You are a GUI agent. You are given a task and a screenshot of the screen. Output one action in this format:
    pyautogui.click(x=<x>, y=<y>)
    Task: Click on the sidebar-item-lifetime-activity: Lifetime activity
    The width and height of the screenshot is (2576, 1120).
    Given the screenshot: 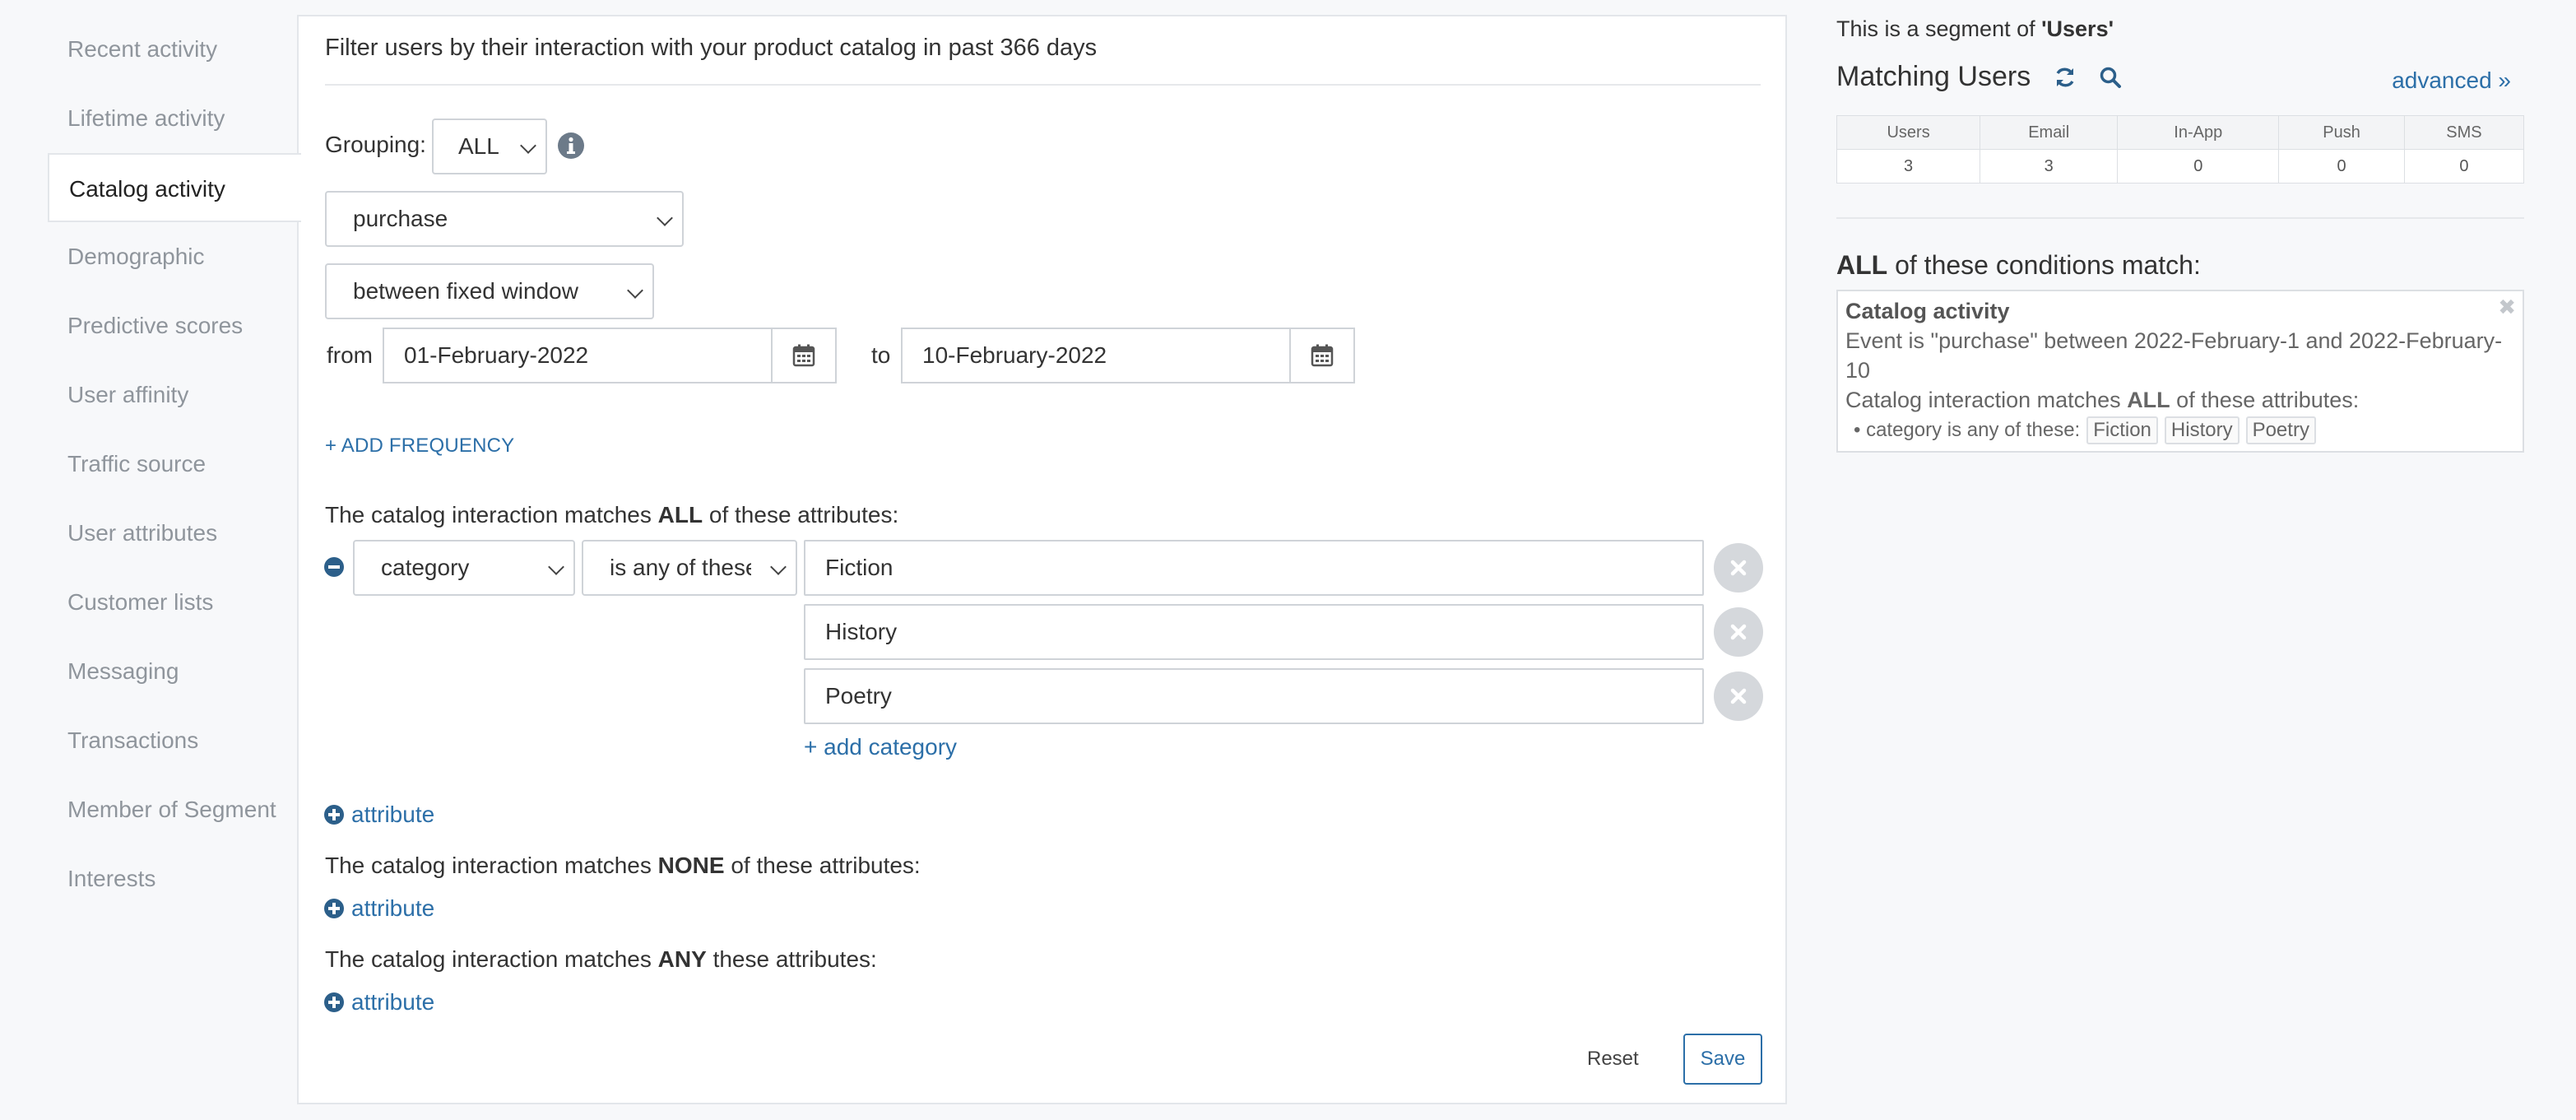 What is the action you would take?
    pyautogui.click(x=173, y=118)
    